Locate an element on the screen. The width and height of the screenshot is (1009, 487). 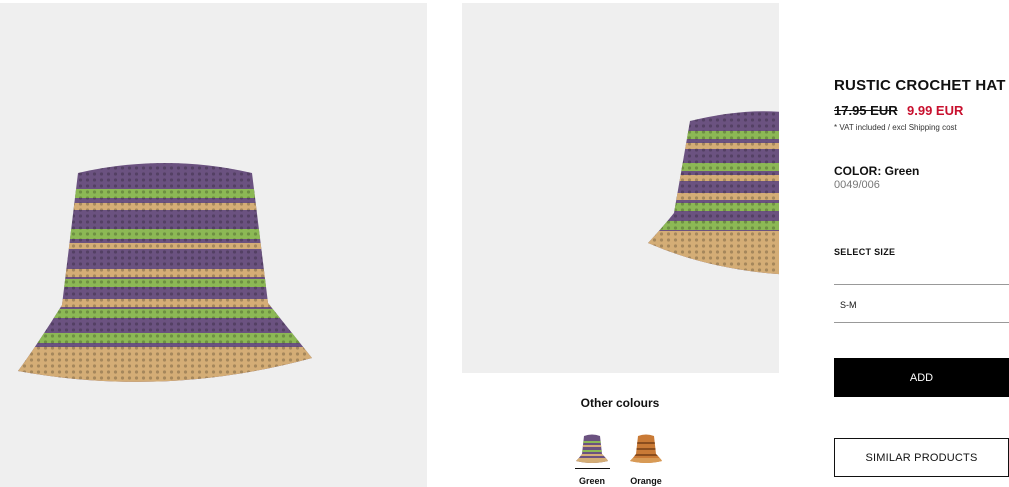
selected-color: COLOR: Green is located at coordinates (877, 171).